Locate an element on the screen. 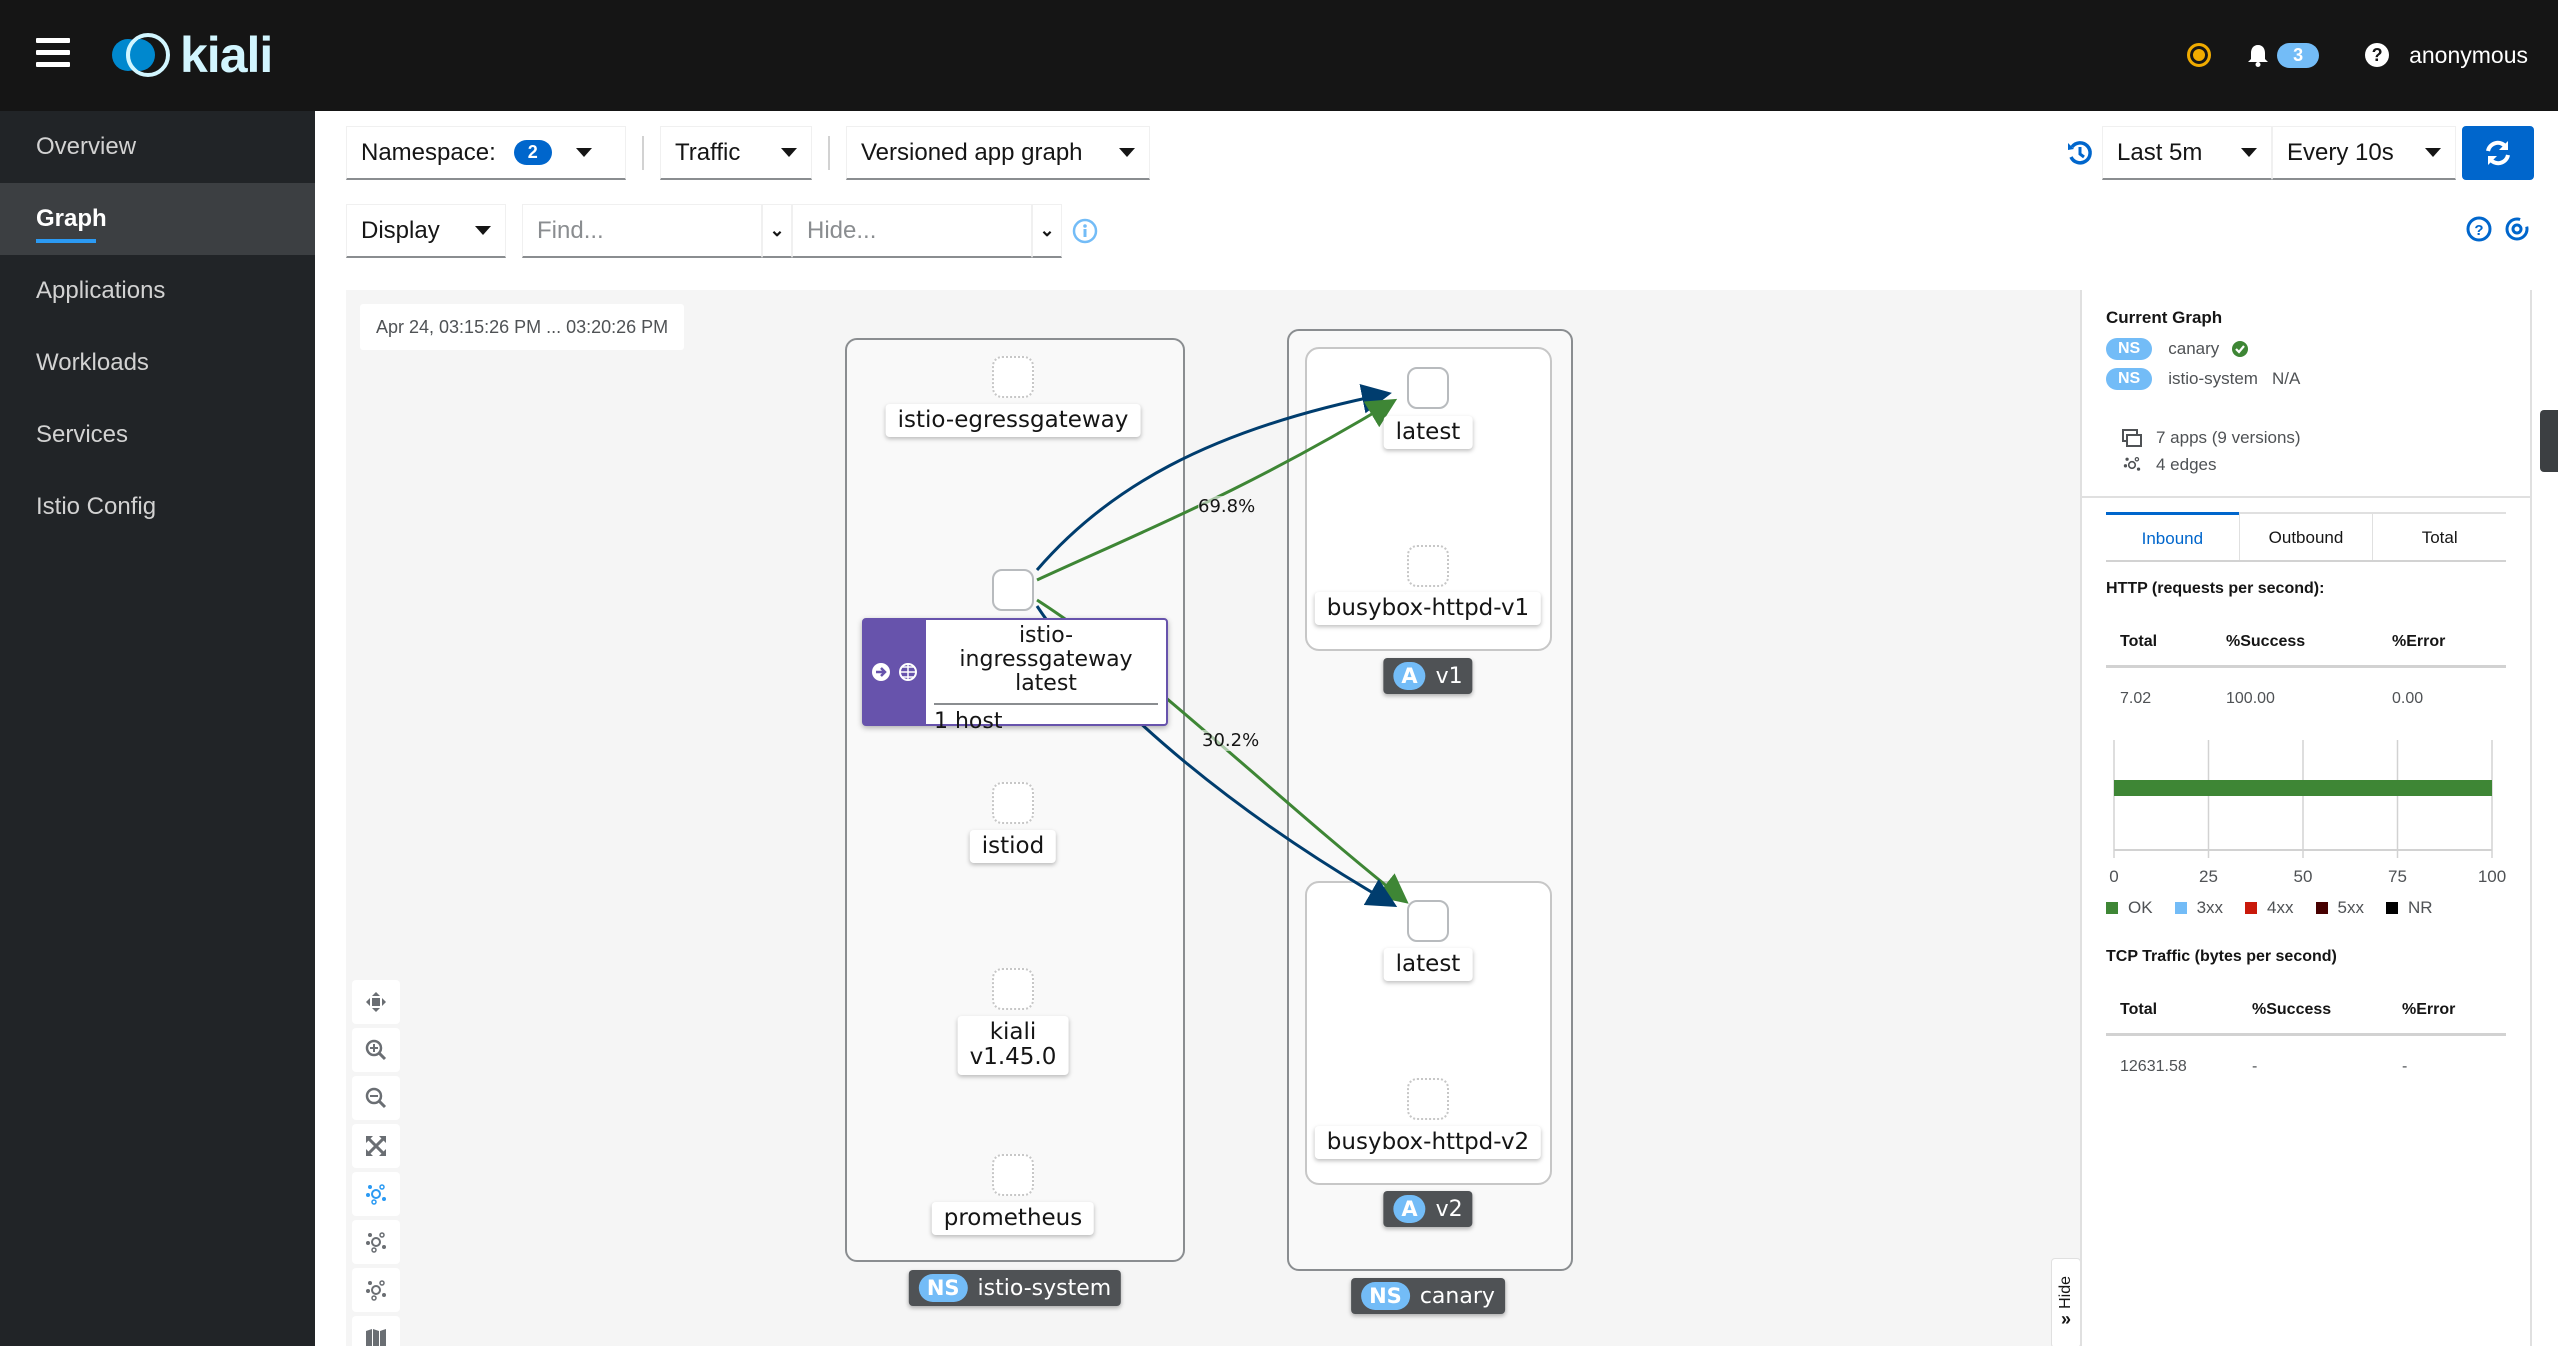 The width and height of the screenshot is (2558, 1346). panel-namespace-canary: NS canary is located at coordinates (2177, 349).